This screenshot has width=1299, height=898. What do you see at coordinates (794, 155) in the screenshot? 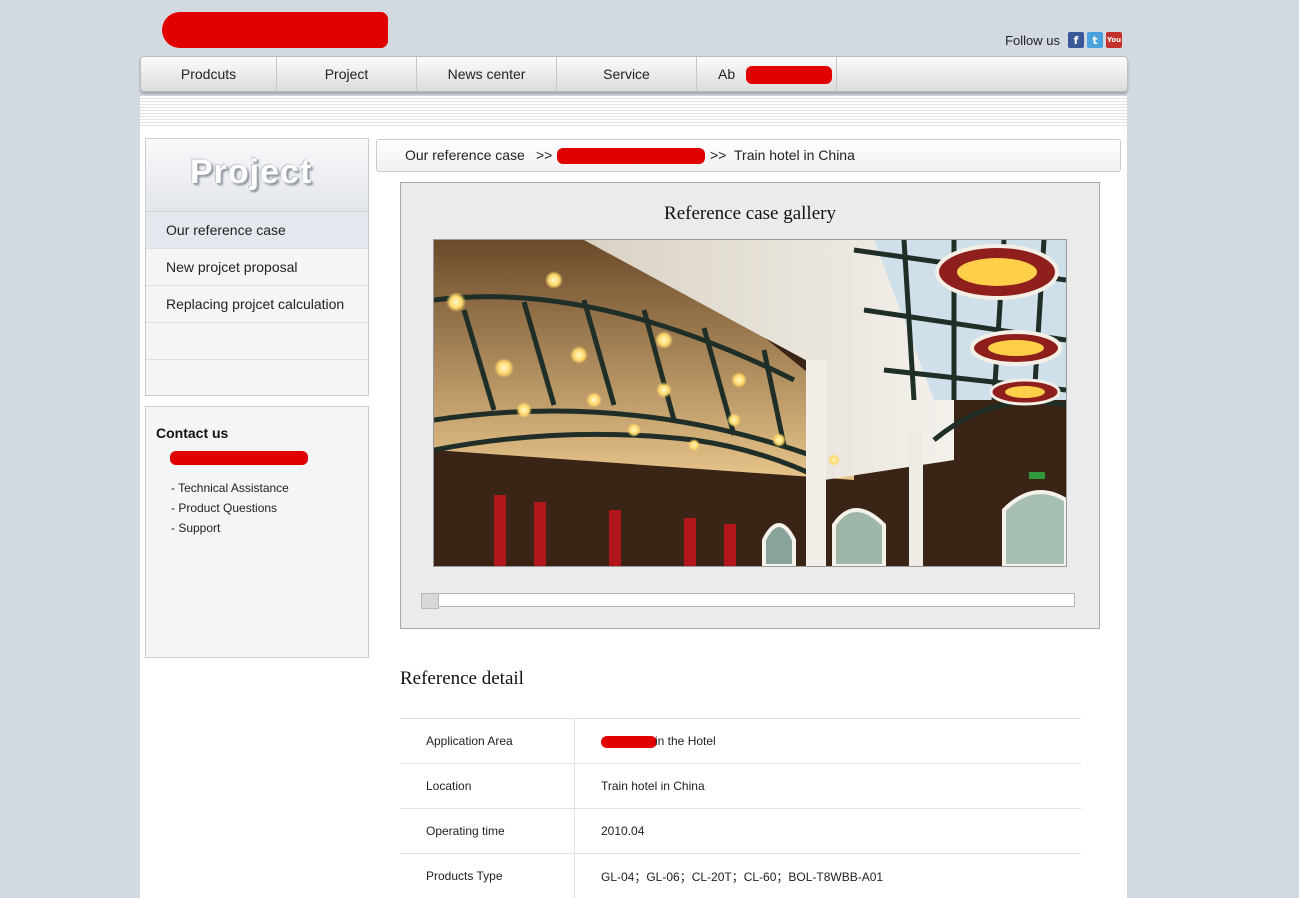
I see `breadcrumb-current: Train hotel in China` at bounding box center [794, 155].